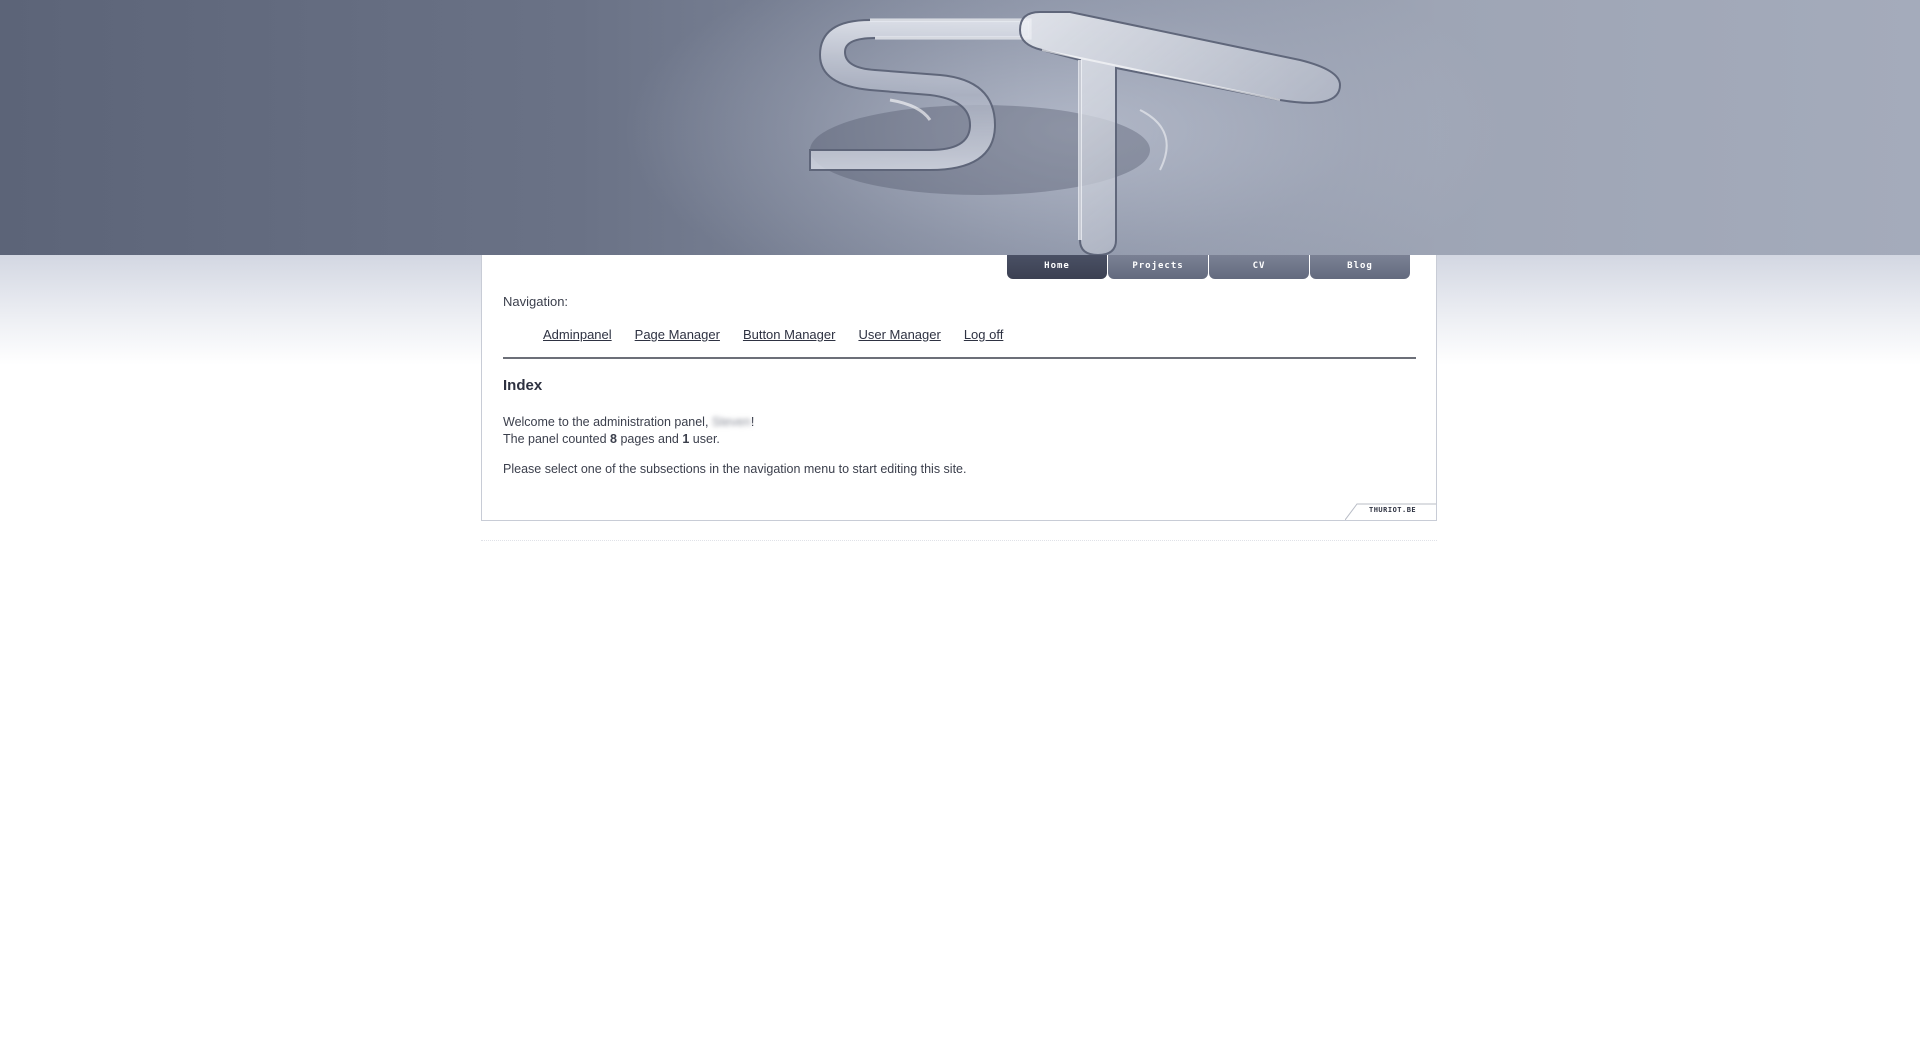 This screenshot has height=1056, width=1920. What do you see at coordinates (1158, 267) in the screenshot?
I see `tab-projects: Projects` at bounding box center [1158, 267].